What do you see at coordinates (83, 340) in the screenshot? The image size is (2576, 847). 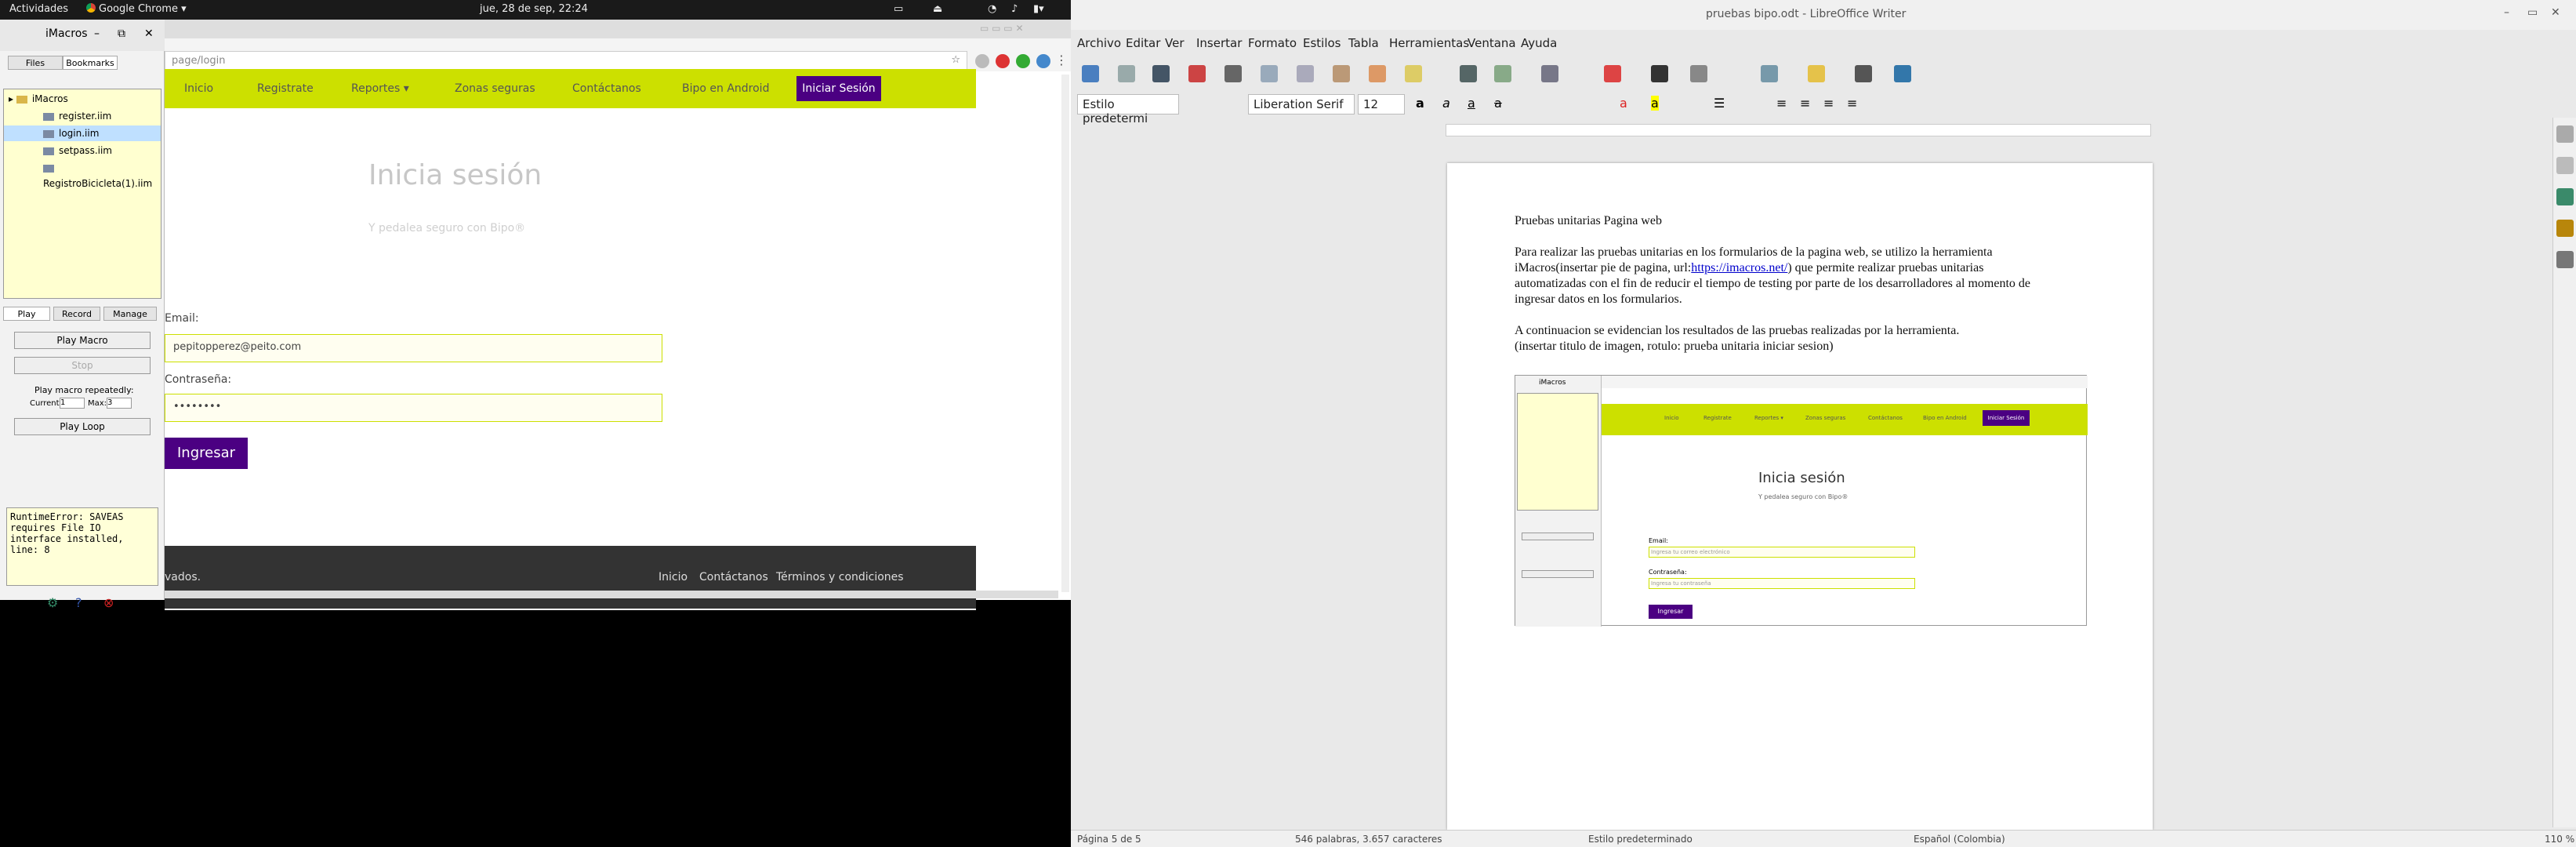 I see `play-macro-button: Play Macro` at bounding box center [83, 340].